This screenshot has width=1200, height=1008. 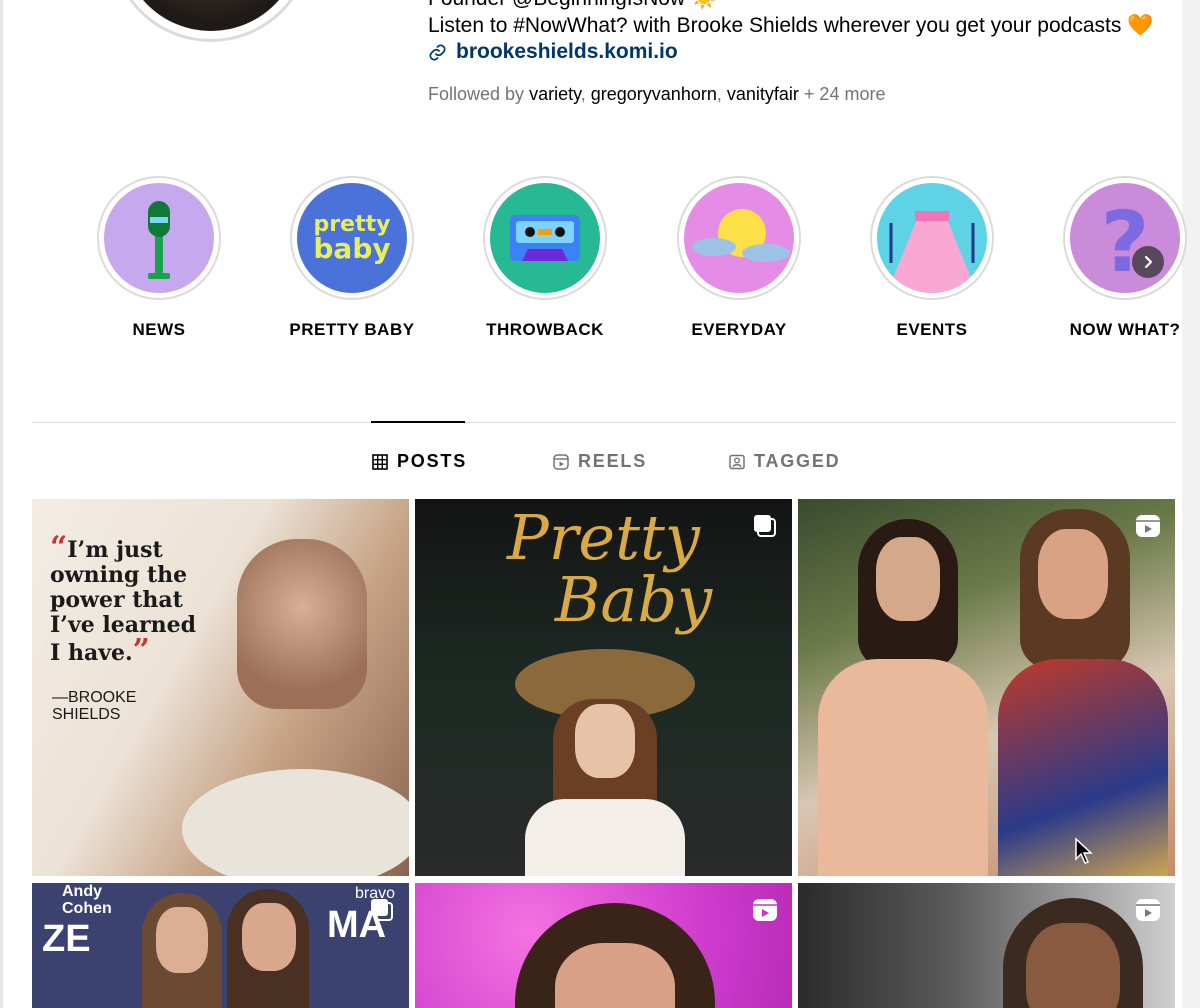 I want to click on highlight-events: EVENTS, so click(x=932, y=257).